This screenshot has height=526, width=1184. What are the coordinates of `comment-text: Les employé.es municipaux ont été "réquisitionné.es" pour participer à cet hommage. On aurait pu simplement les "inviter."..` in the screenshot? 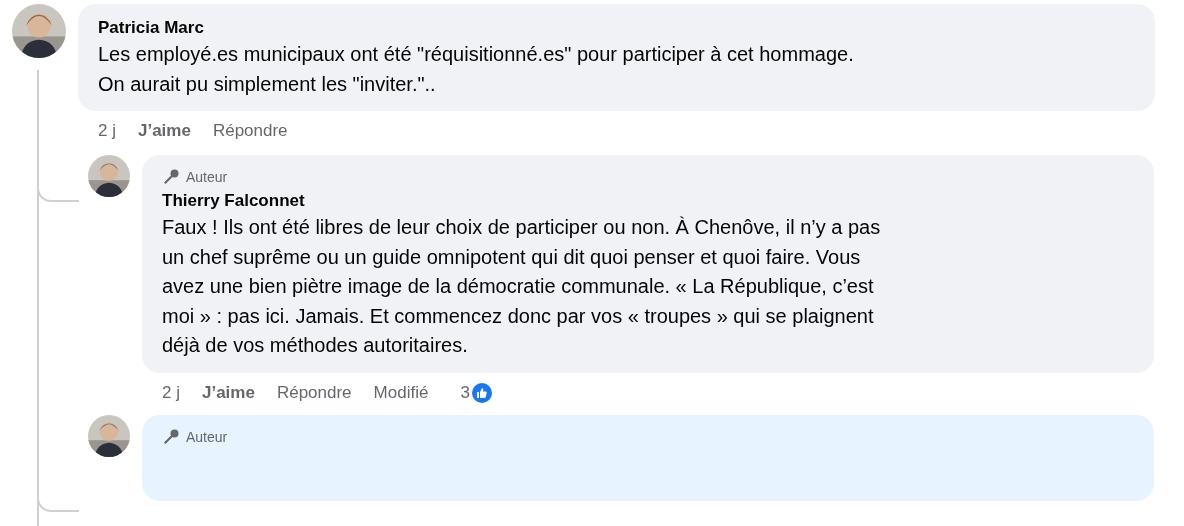 It's located at (476, 69).